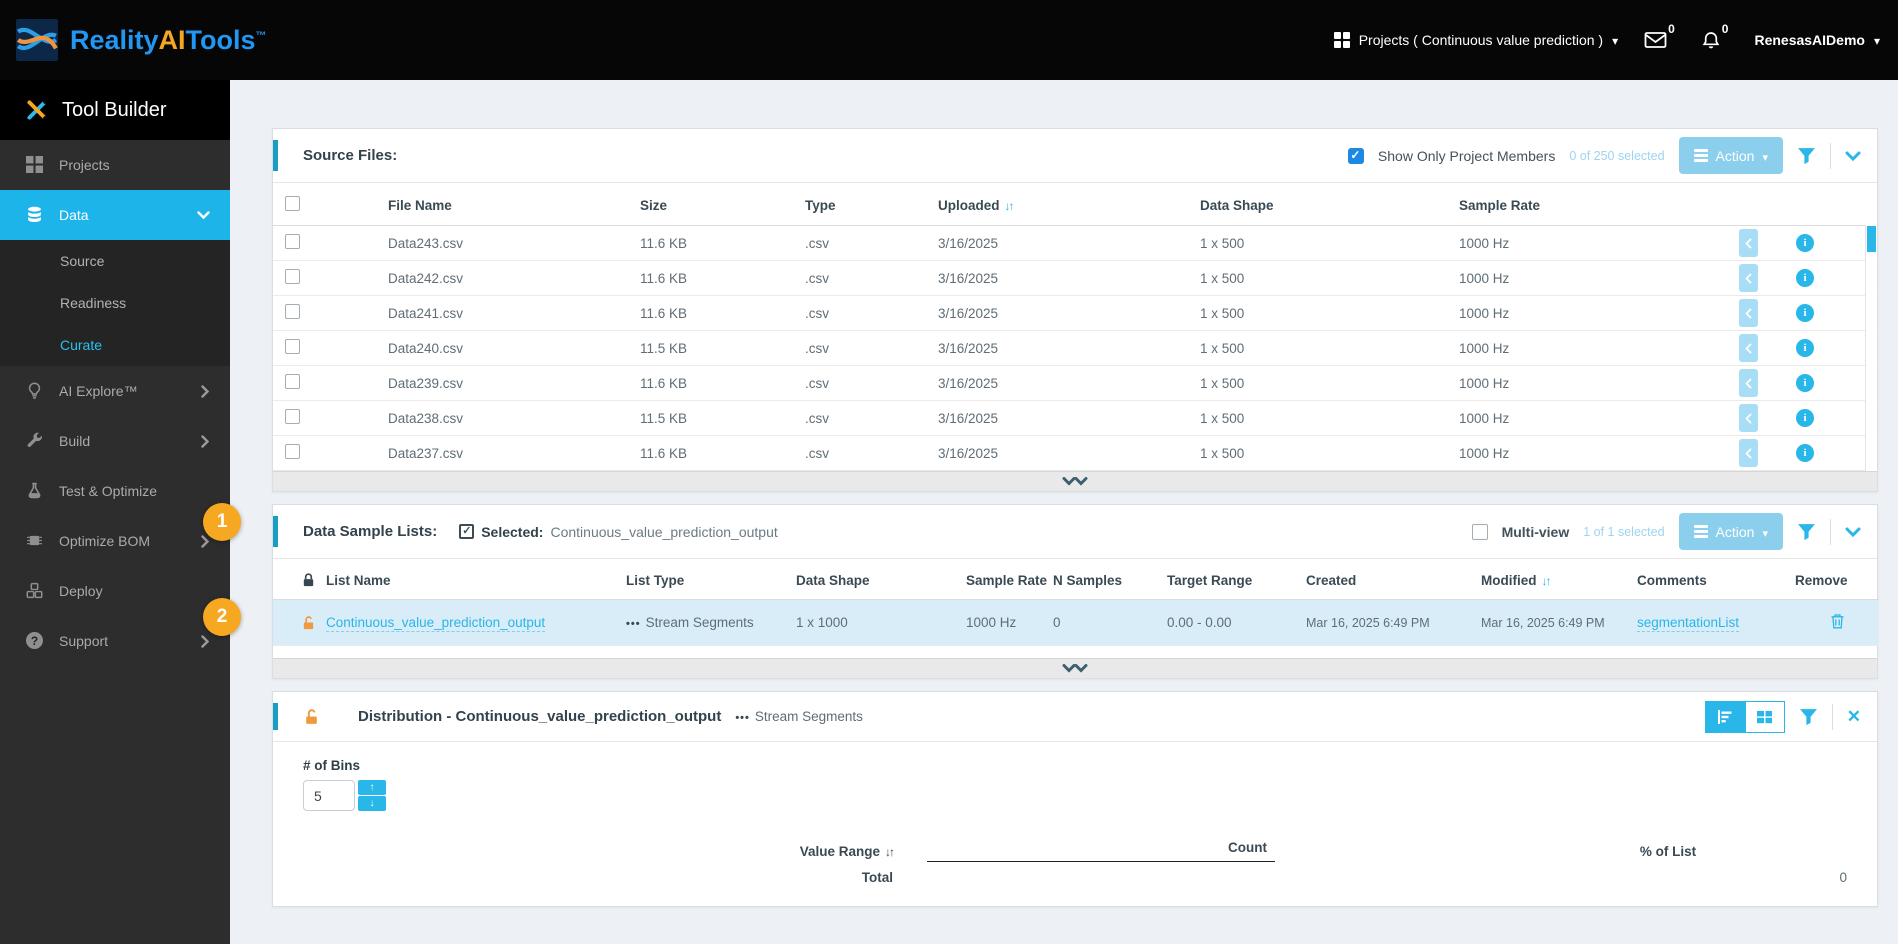 The image size is (1898, 944). What do you see at coordinates (1764, 716) in the screenshot?
I see `table-view-button` at bounding box center [1764, 716].